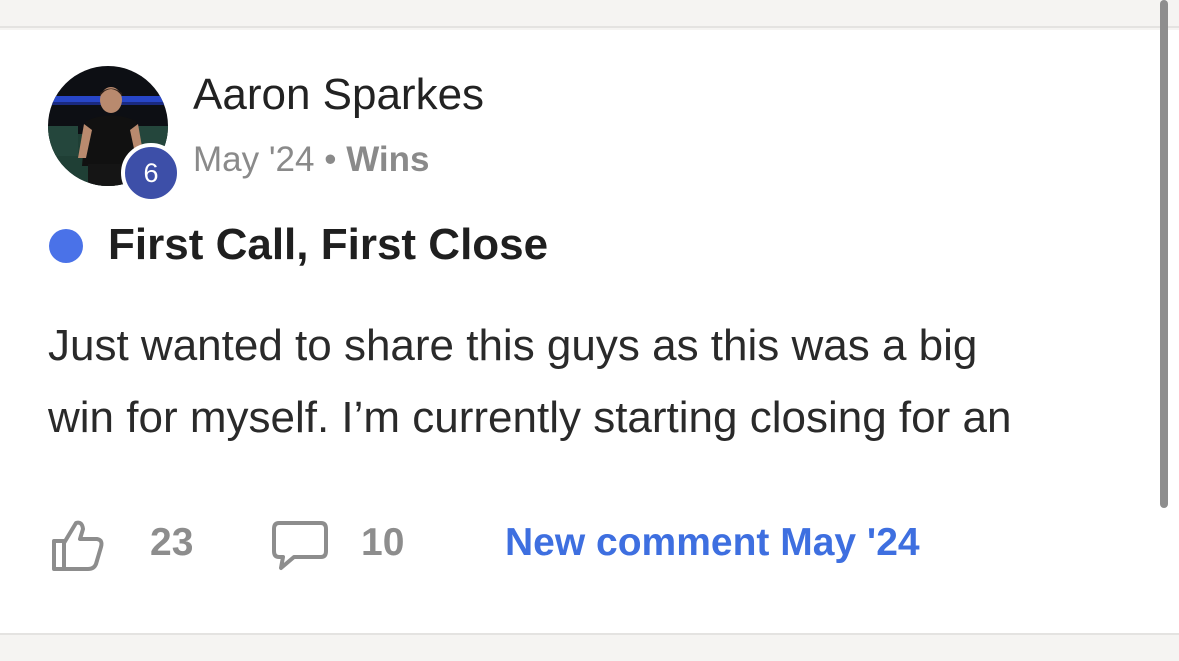 The height and width of the screenshot is (661, 1179). Describe the element at coordinates (172, 542) in the screenshot. I see `like-count: 23` at that location.